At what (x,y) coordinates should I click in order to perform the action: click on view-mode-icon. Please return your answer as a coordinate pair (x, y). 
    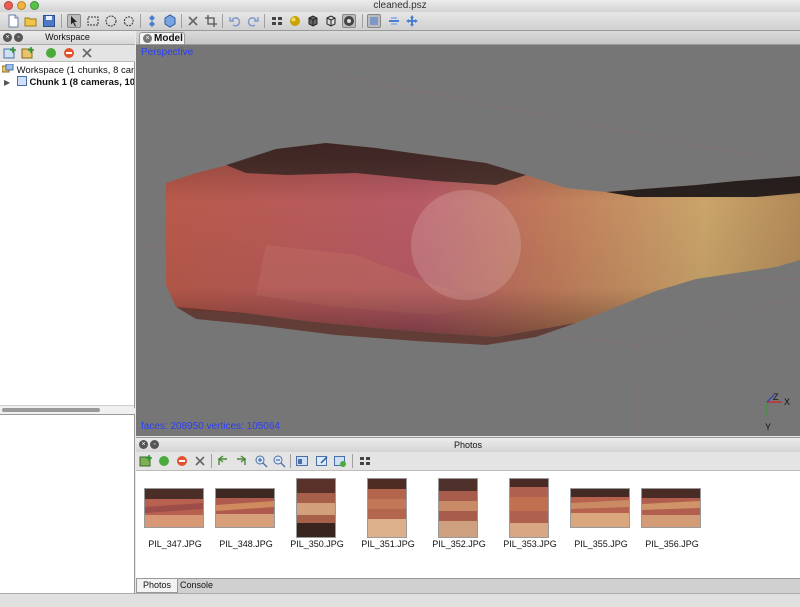
    Looking at the image, I should click on (302, 461).